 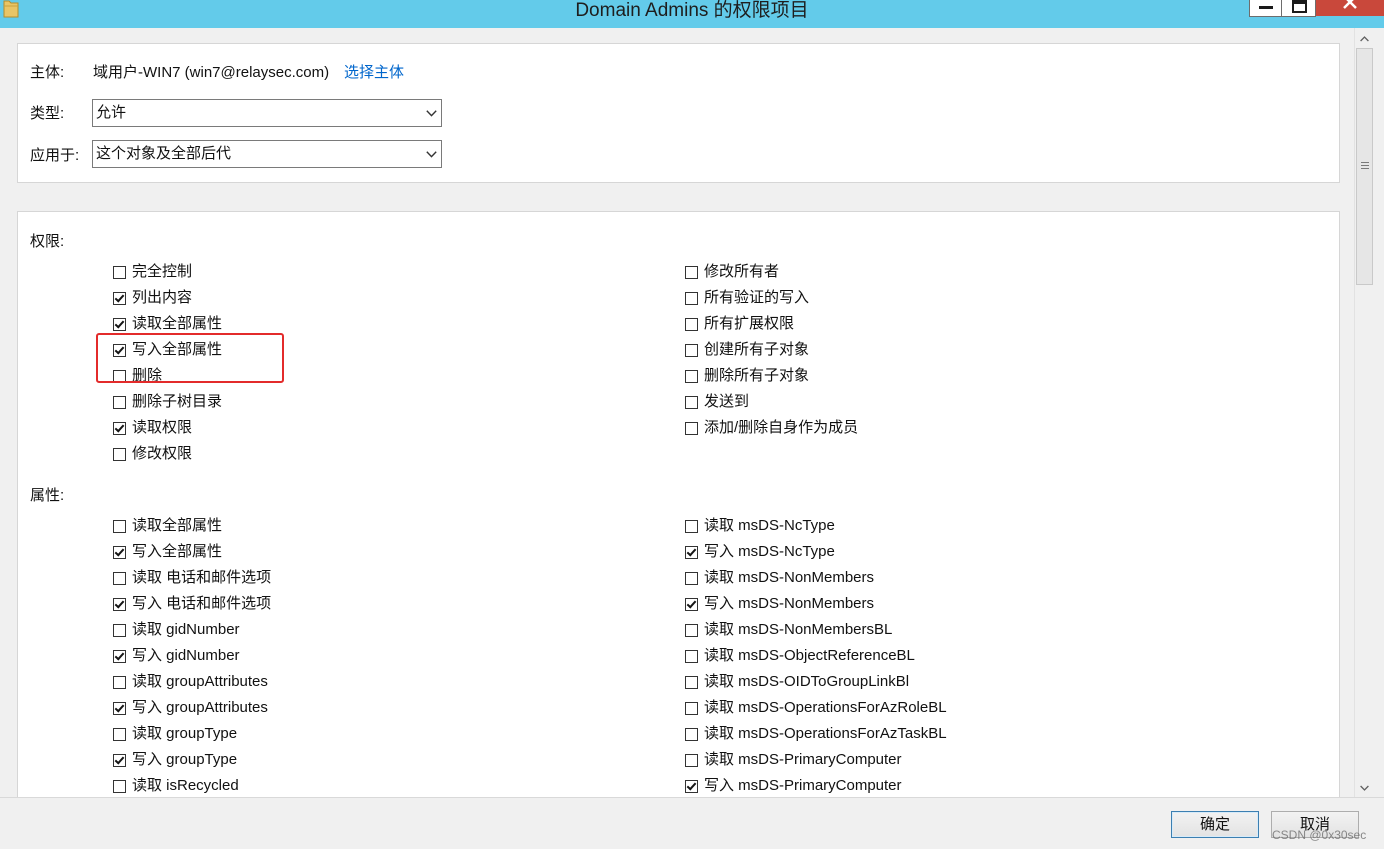 I want to click on prop-write-msds-nonmembers-checkbox, so click(x=691, y=604).